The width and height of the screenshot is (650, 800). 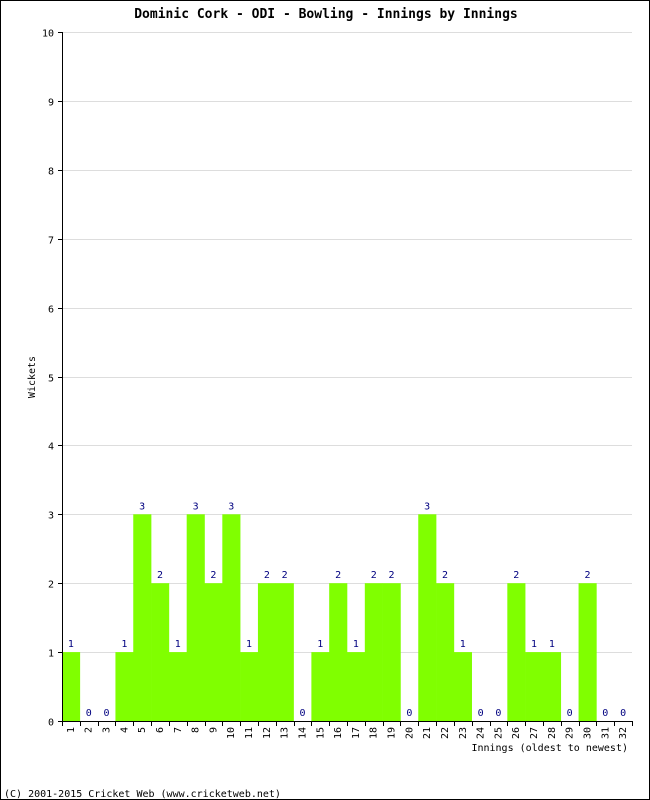 I want to click on x-tick-label: 5, so click(x=142, y=730).